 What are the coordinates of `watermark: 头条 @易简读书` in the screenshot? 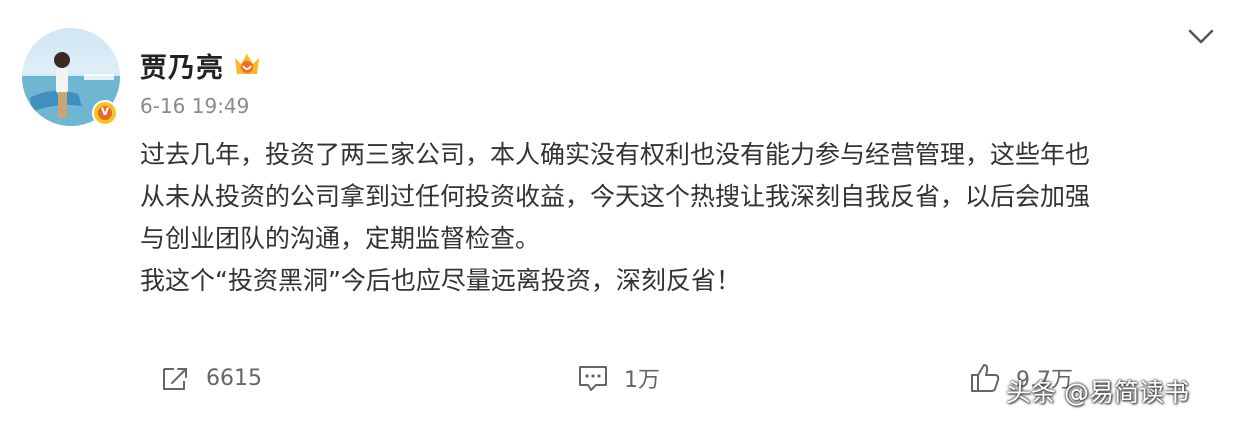 It's located at (1097, 392).